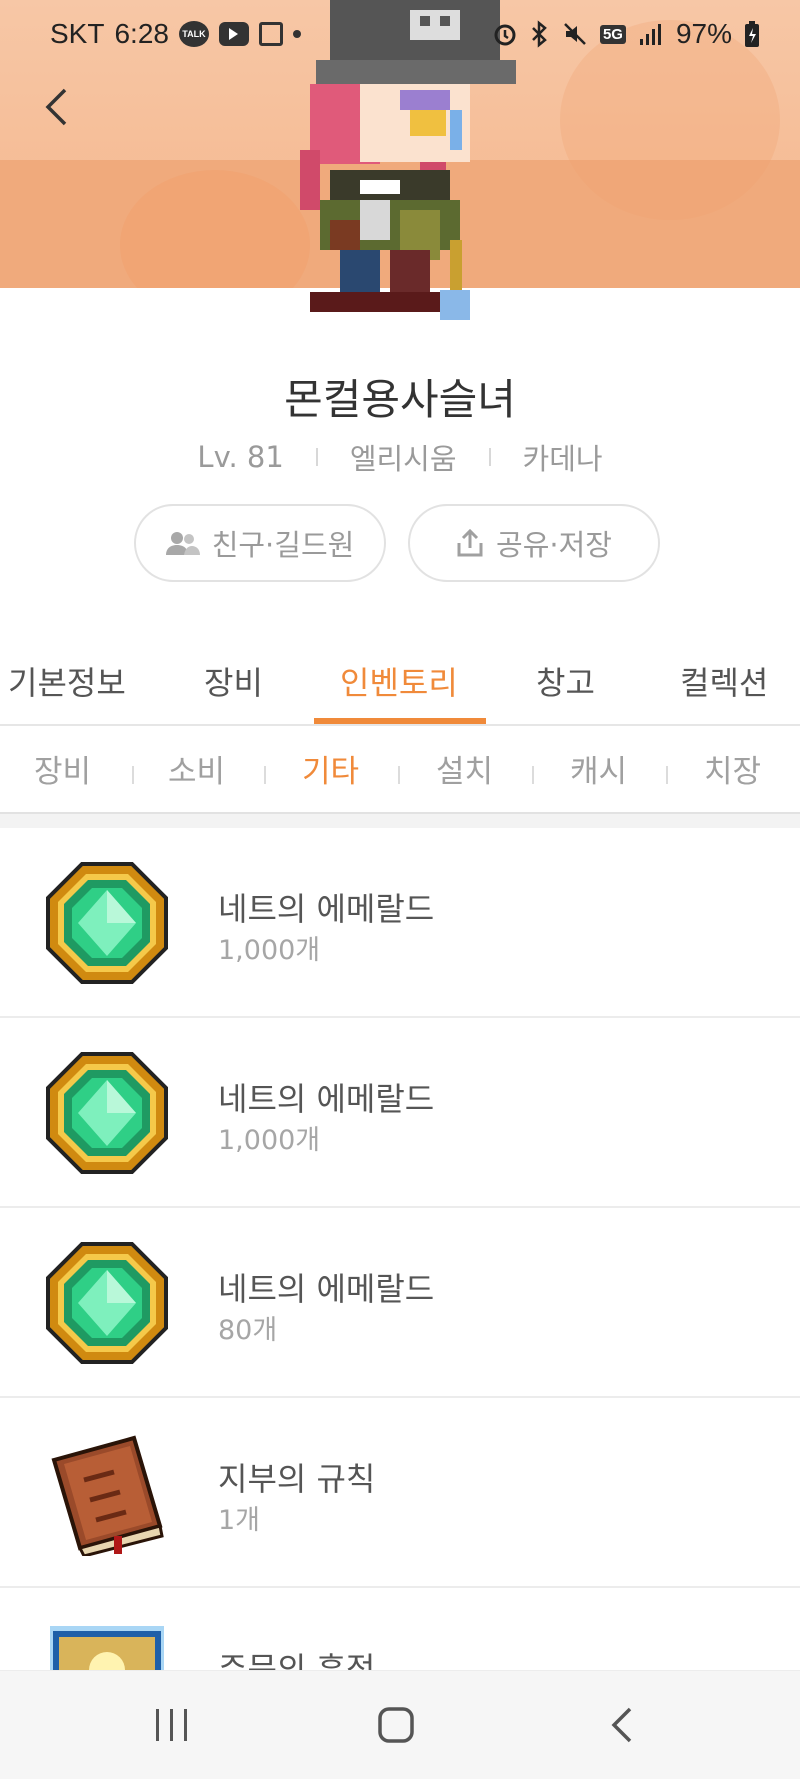 The image size is (800, 1779). Describe the element at coordinates (233, 34) in the screenshot. I see `youtube-icon` at that location.